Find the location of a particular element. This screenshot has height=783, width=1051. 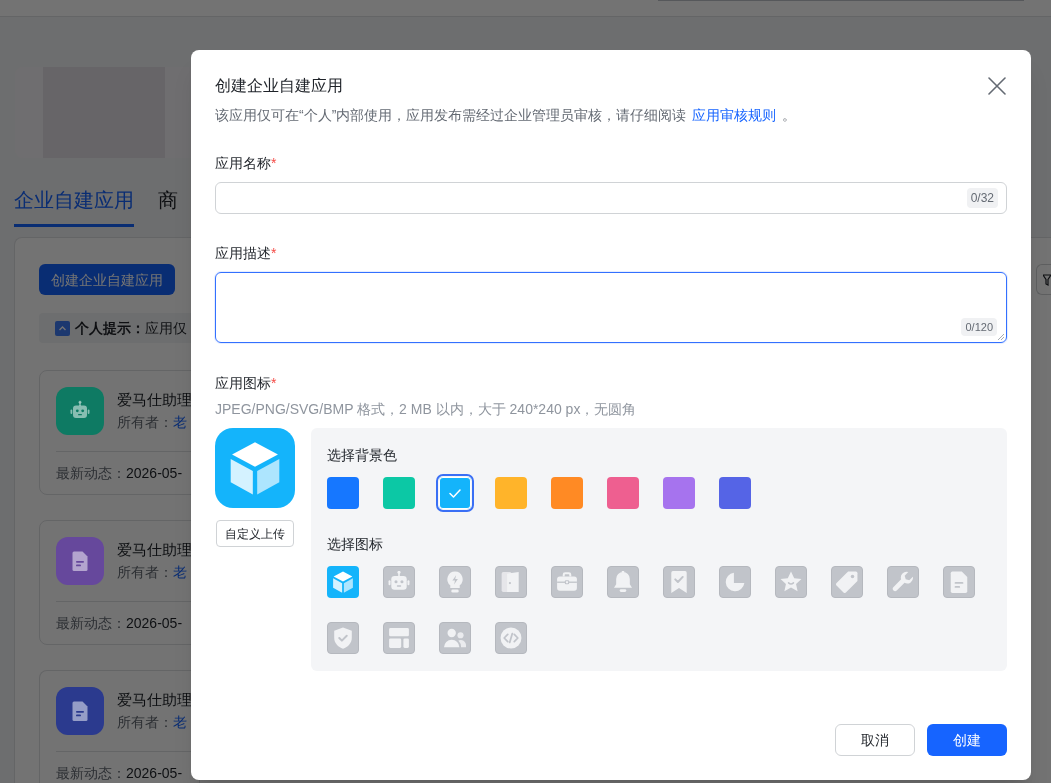

dialog-title: 创建企业自建应用 is located at coordinates (279, 86).